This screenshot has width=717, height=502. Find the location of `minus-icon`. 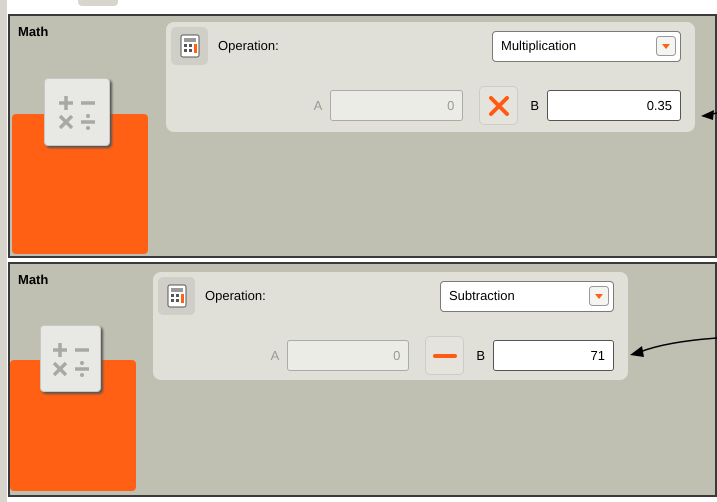

minus-icon is located at coordinates (444, 356).